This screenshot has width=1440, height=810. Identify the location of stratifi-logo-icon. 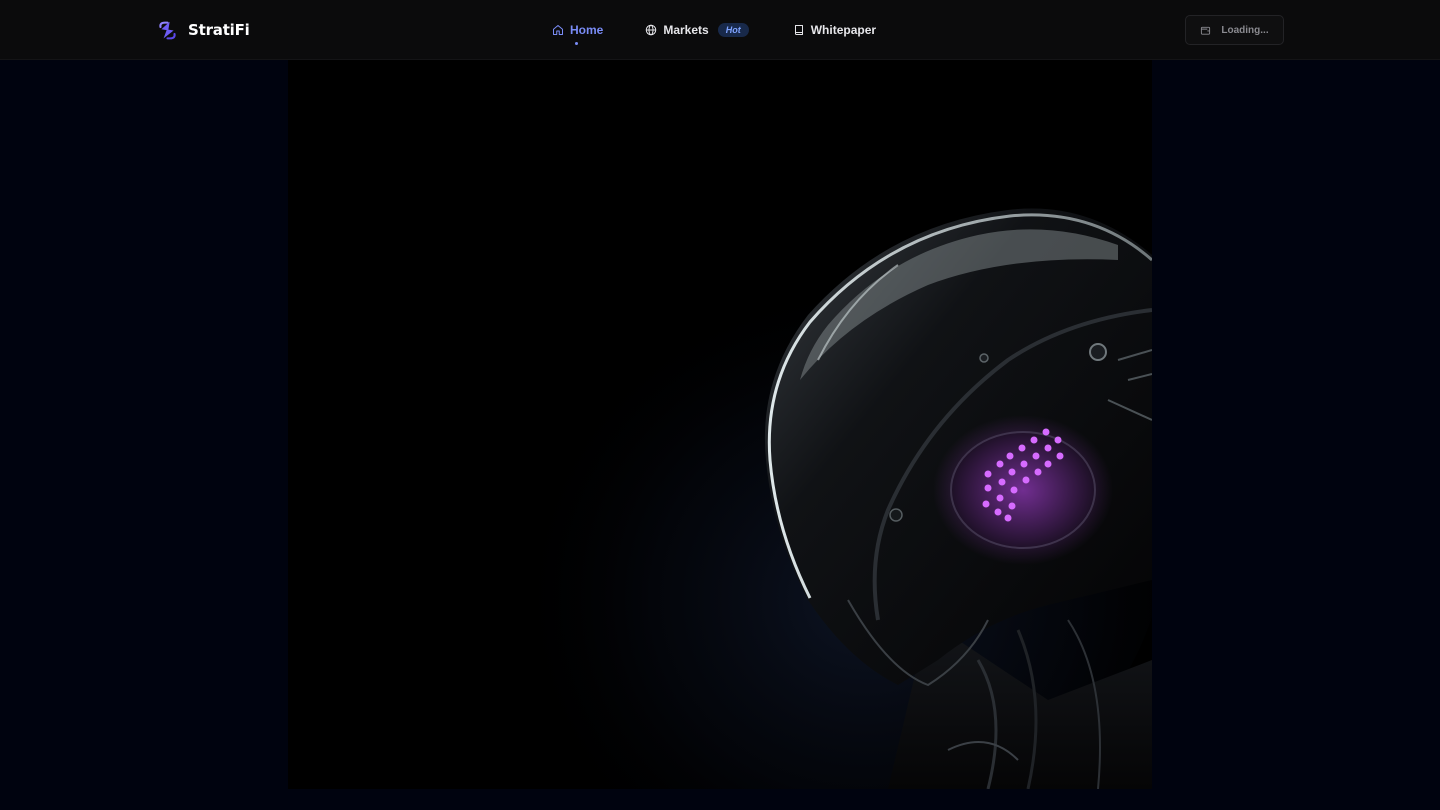
(167, 30).